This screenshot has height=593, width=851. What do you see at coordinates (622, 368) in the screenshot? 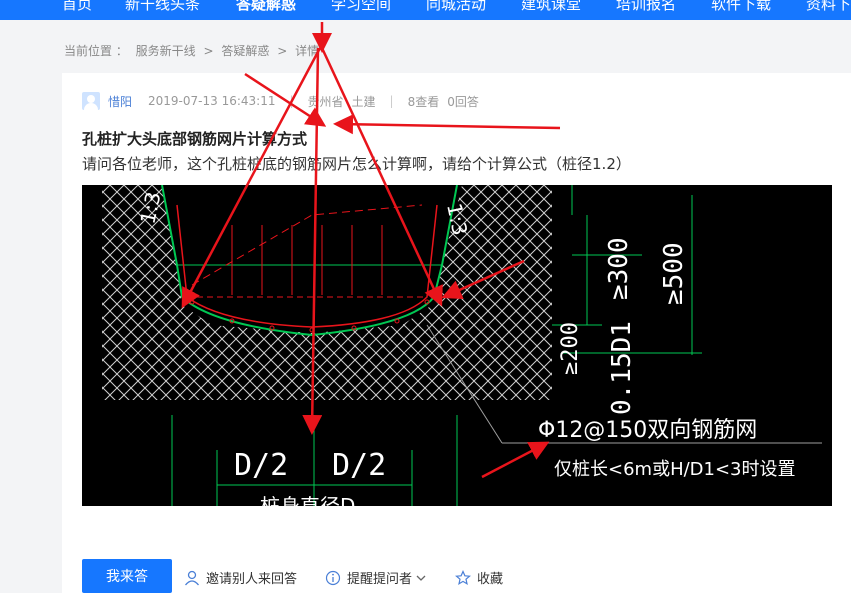
I see `dim-label-015d1: 0.15D1` at bounding box center [622, 368].